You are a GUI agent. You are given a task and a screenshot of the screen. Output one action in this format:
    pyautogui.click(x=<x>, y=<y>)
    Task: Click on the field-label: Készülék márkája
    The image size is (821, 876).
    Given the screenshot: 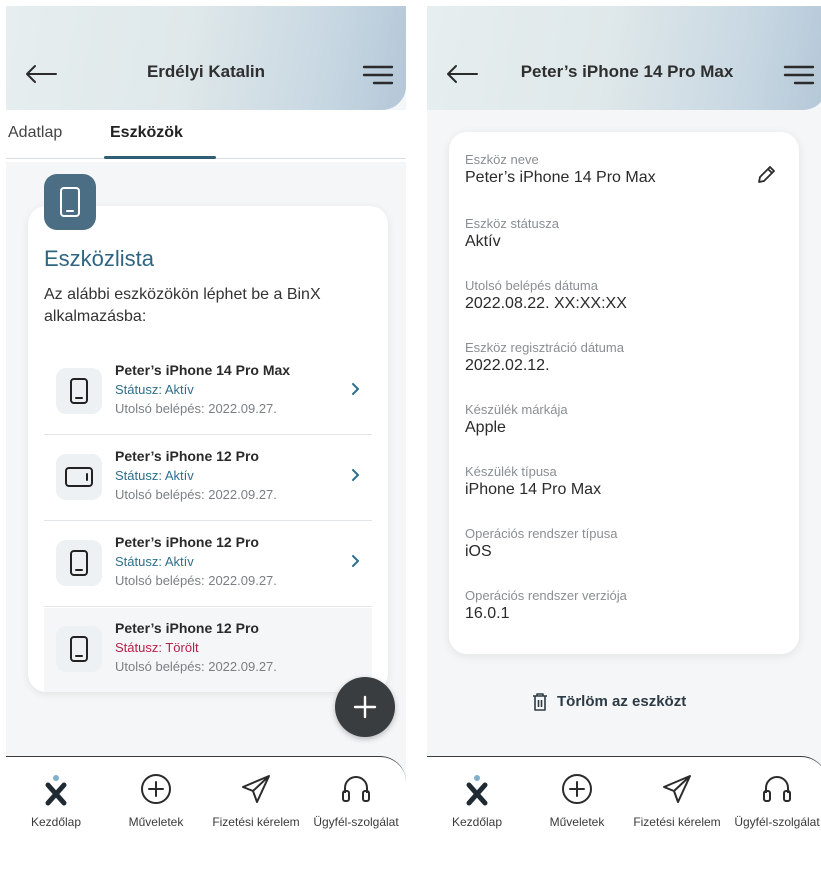 What is the action you would take?
    pyautogui.click(x=516, y=409)
    